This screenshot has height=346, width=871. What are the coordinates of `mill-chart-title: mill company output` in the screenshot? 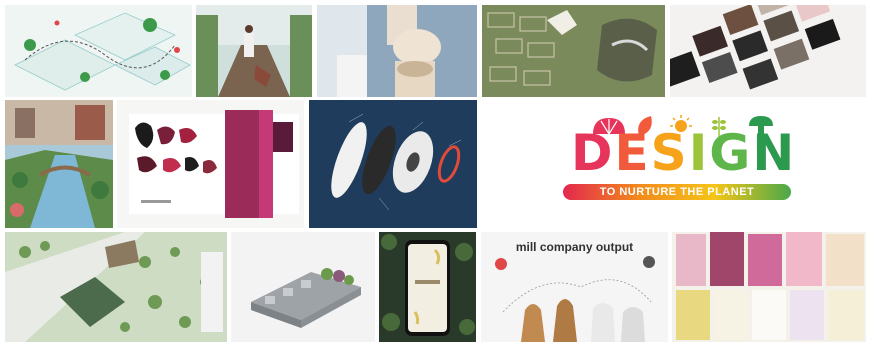 It's located at (574, 247).